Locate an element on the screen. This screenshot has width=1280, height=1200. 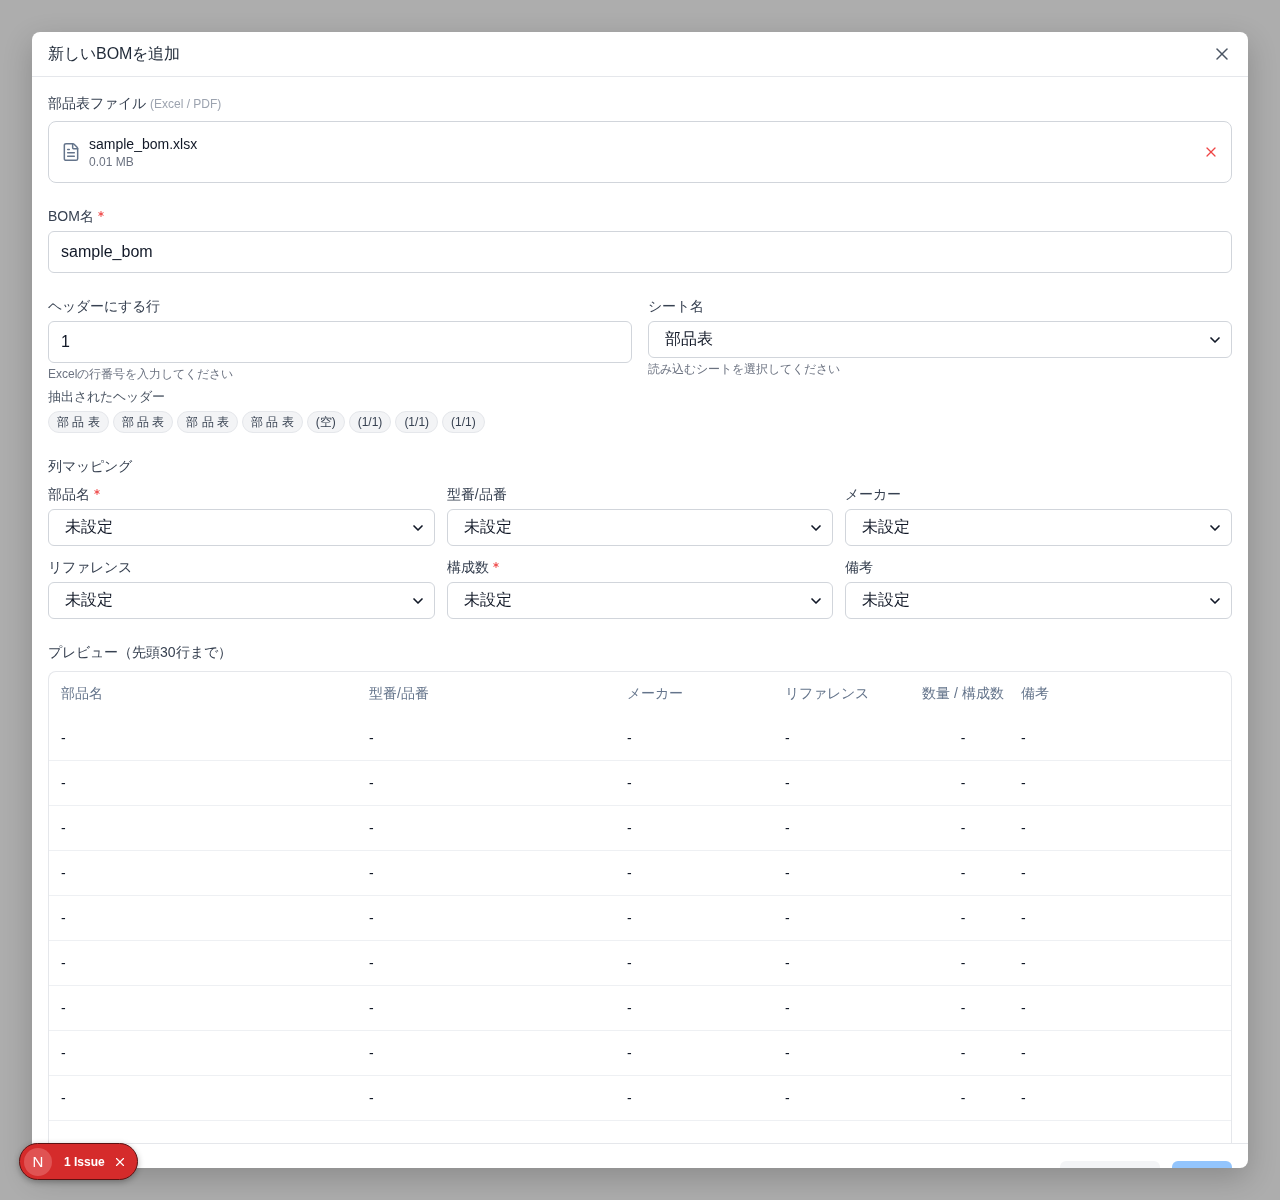
field-label: シート名 is located at coordinates (676, 306).